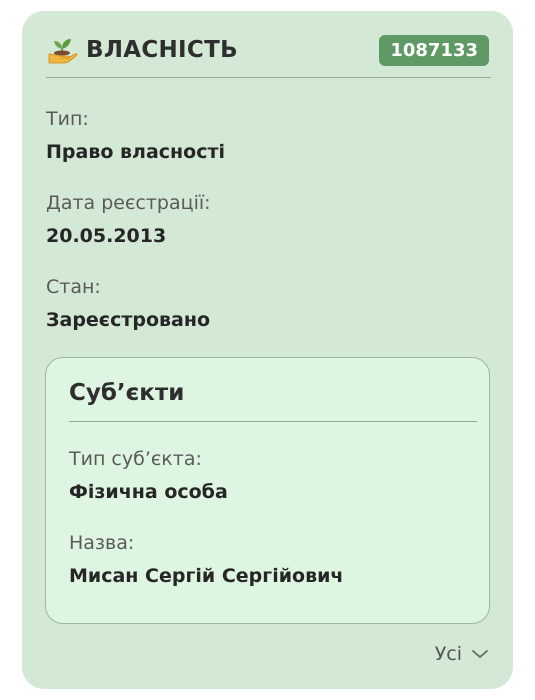  Describe the element at coordinates (135, 135) in the screenshot. I see `field-type: Тип: Право власності` at that location.